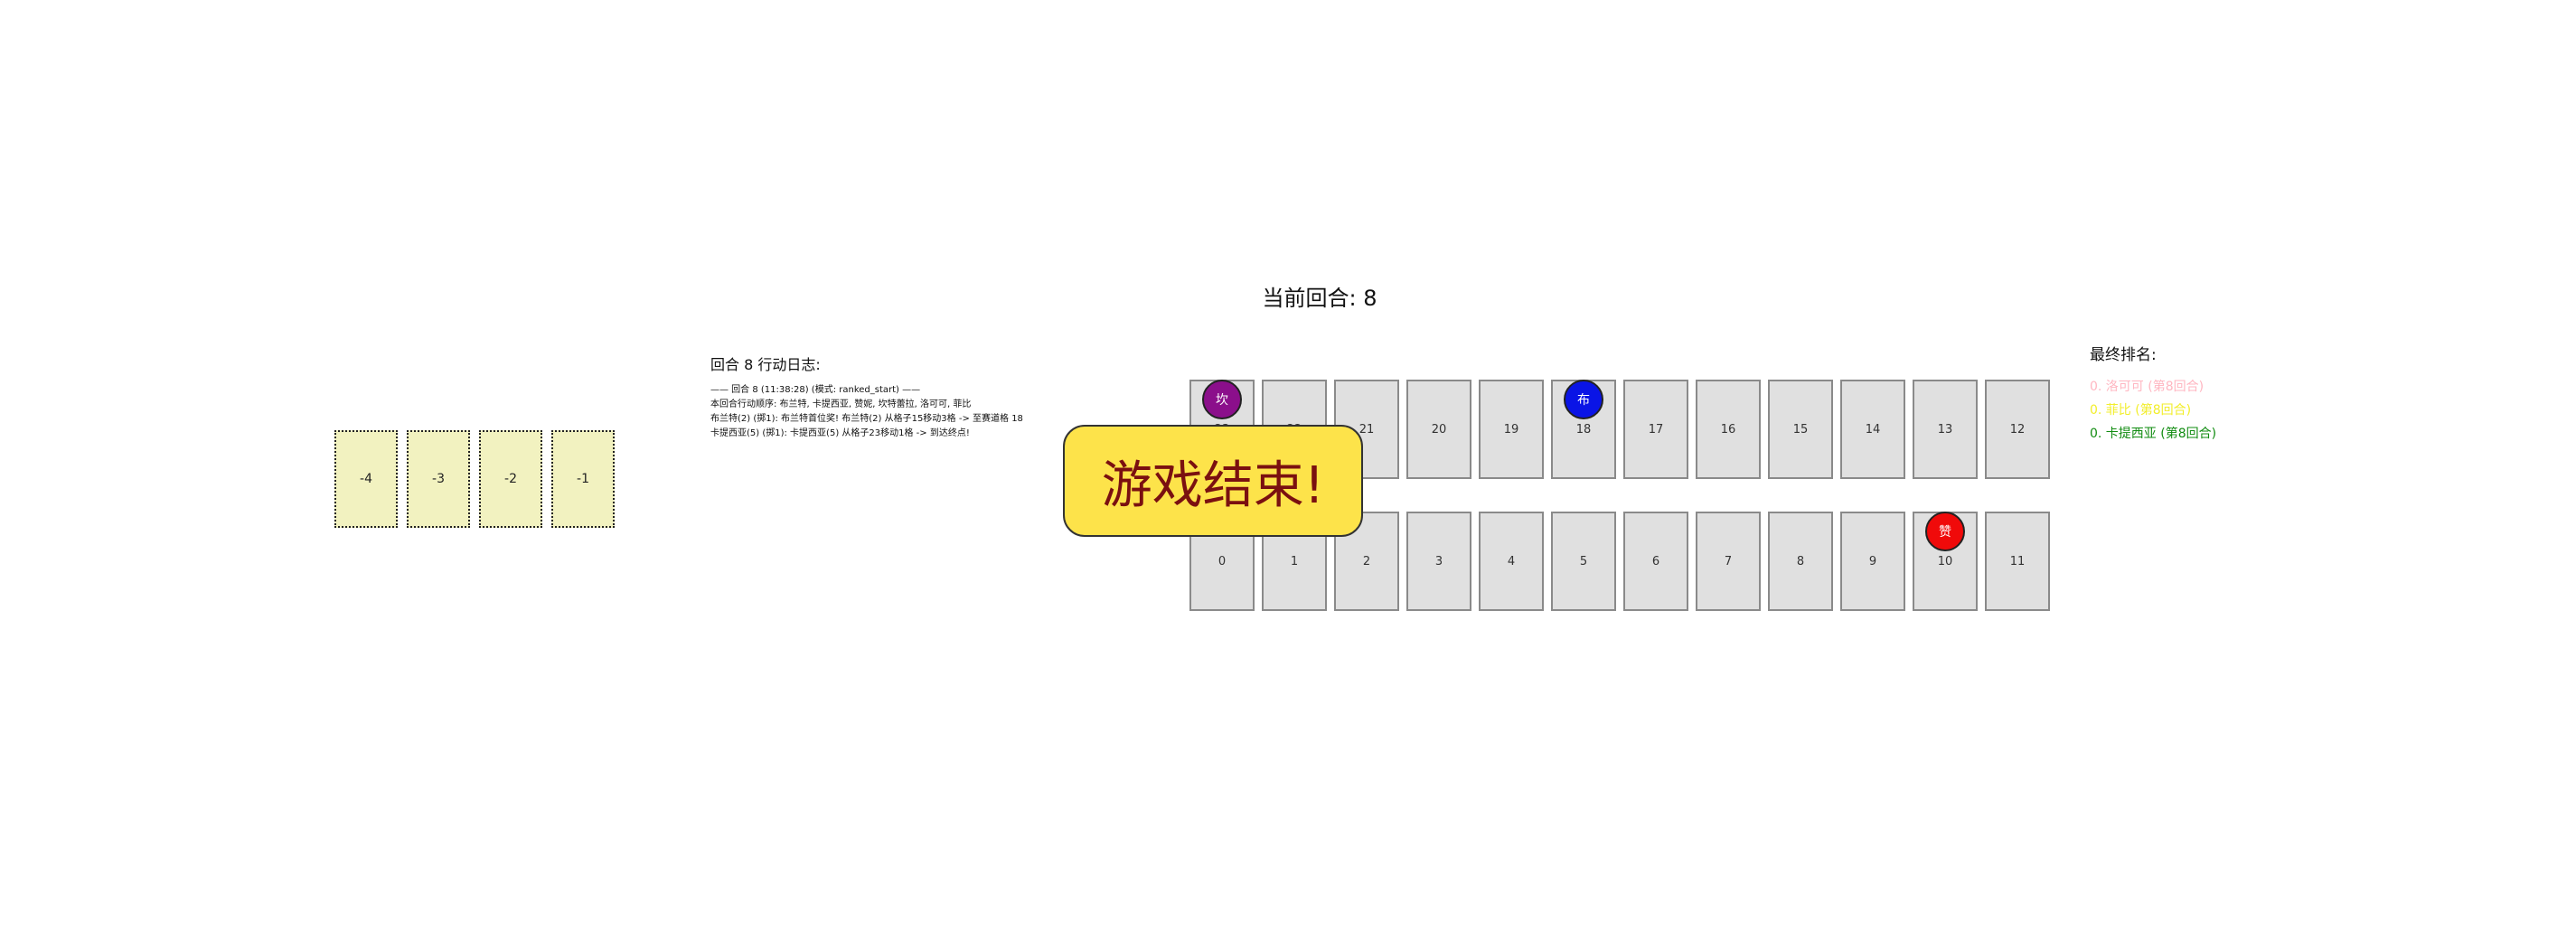 This screenshot has height=949, width=2576. What do you see at coordinates (1511, 561) in the screenshot?
I see `track-cell-4: 4` at bounding box center [1511, 561].